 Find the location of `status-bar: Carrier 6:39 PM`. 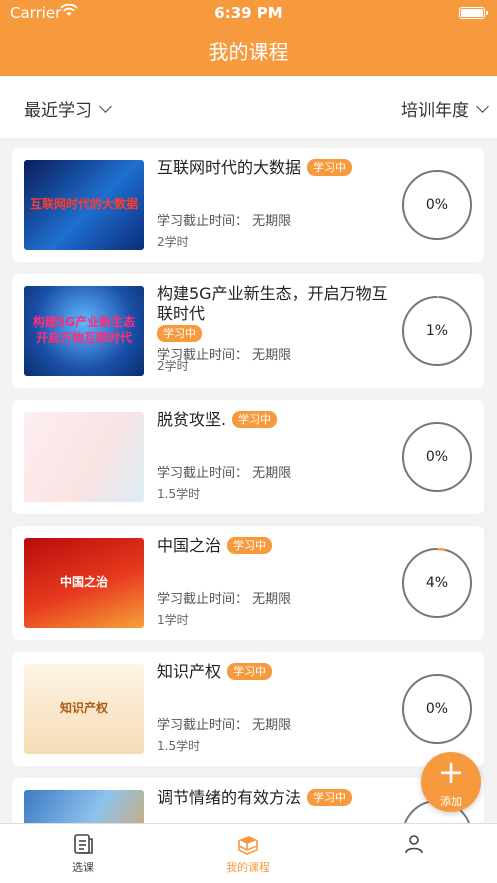

status-bar: Carrier 6:39 PM is located at coordinates (248, 13).